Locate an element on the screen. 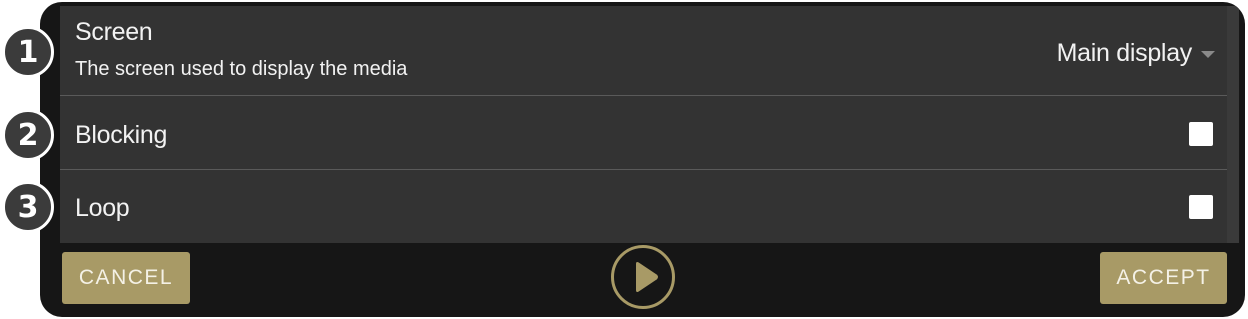  play-icon is located at coordinates (647, 277).